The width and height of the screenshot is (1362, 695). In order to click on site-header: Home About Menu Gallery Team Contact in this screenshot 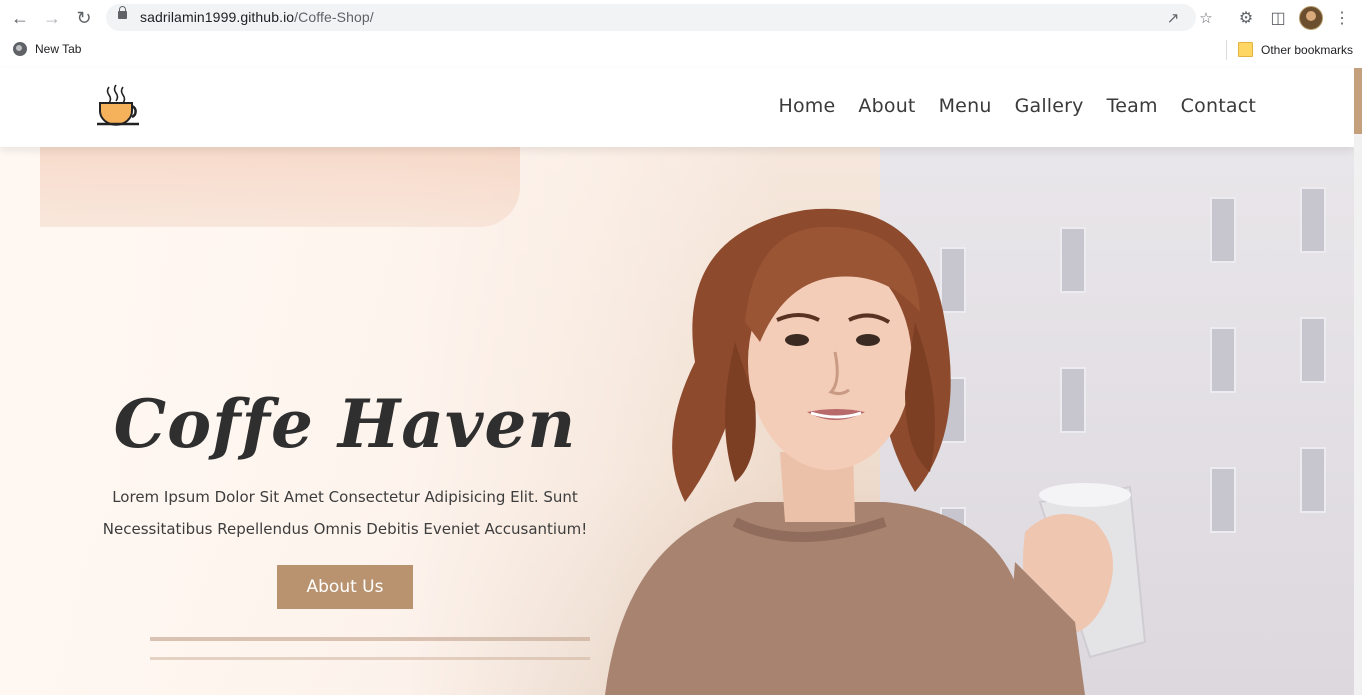, I will do `click(677, 107)`.